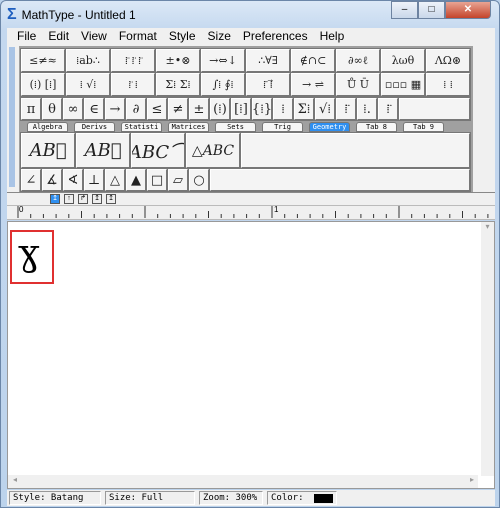 Image resolution: width=500 pixels, height=508 pixels. Describe the element at coordinates (88, 60) in the screenshot. I see `palette-button: ⁞ab∴` at that location.